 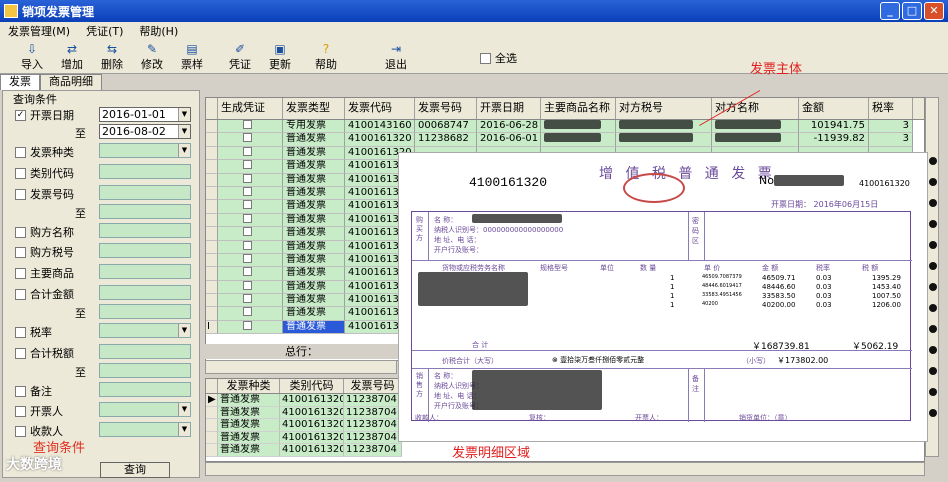 What do you see at coordinates (145, 292) in the screenshot?
I see `amount-from-input` at bounding box center [145, 292].